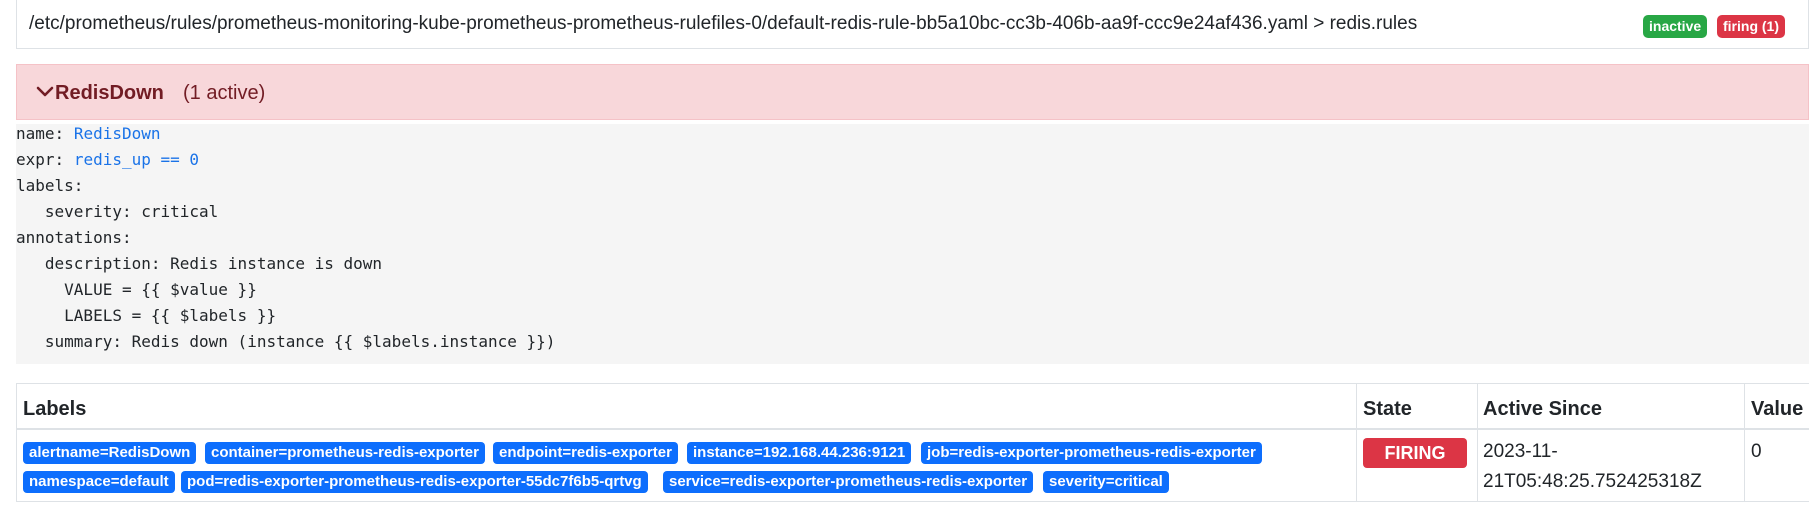 This screenshot has height=516, width=1809. What do you see at coordinates (799, 453) in the screenshot?
I see `label-badge-instance: instance=192.168.44.236:9121` at bounding box center [799, 453].